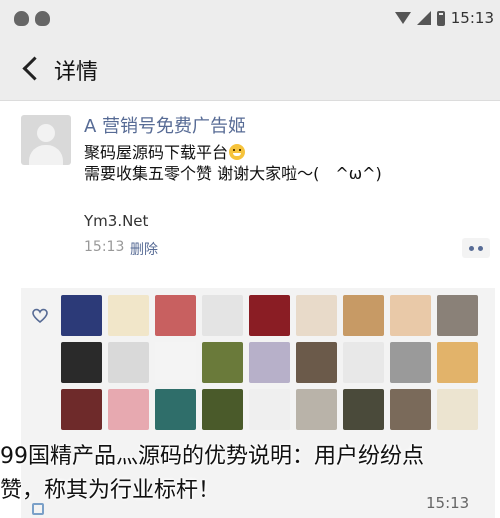 This screenshot has height=518, width=500. What do you see at coordinates (472, 18) in the screenshot?
I see `status-time: 15:13` at bounding box center [472, 18].